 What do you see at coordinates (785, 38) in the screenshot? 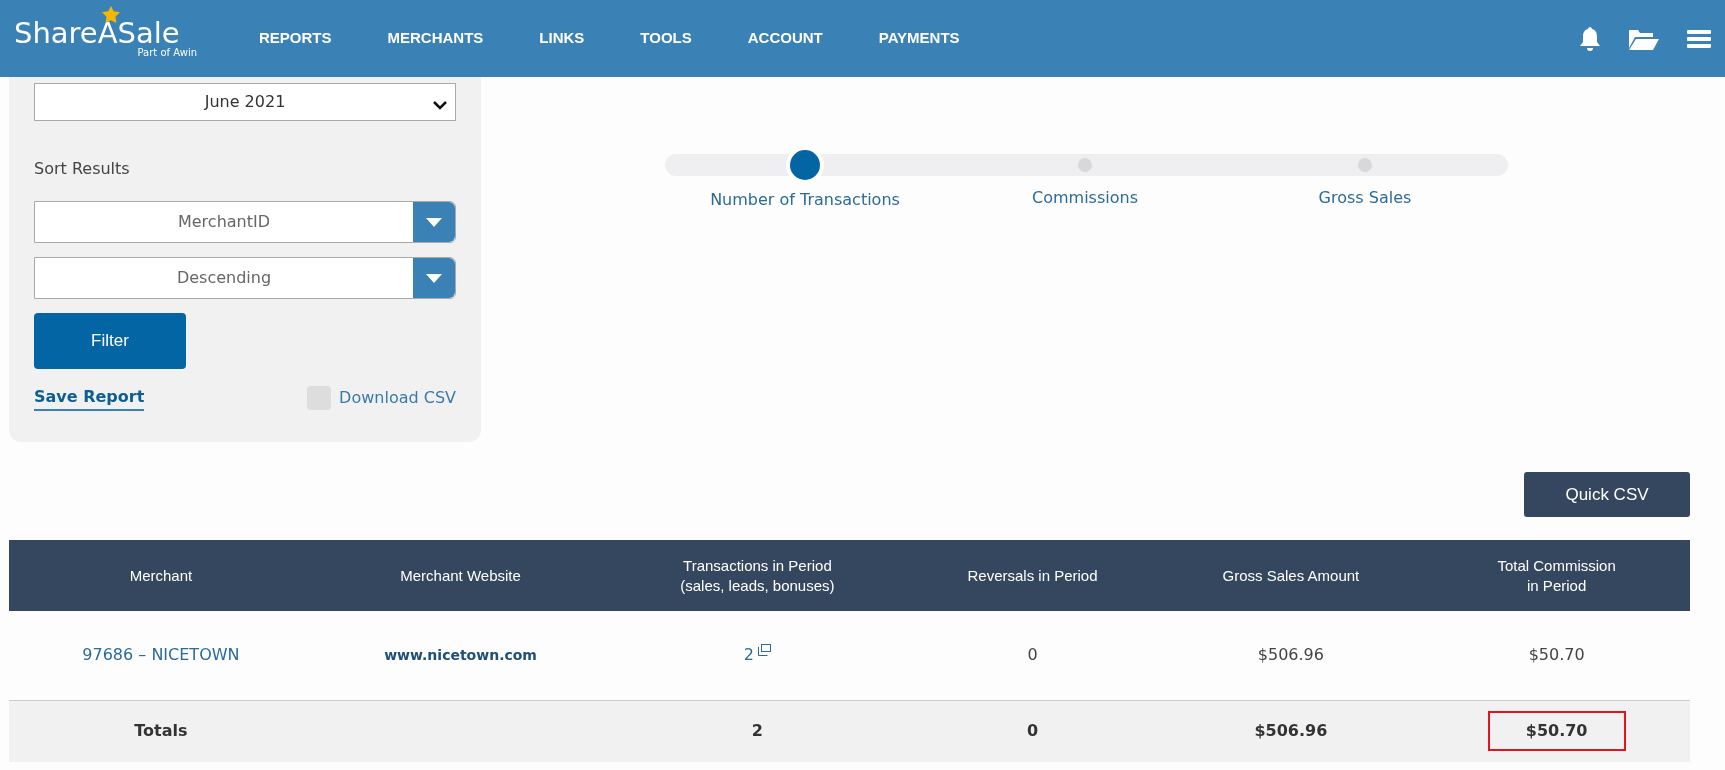
I see `nav-link: ACCOUNT` at bounding box center [785, 38].